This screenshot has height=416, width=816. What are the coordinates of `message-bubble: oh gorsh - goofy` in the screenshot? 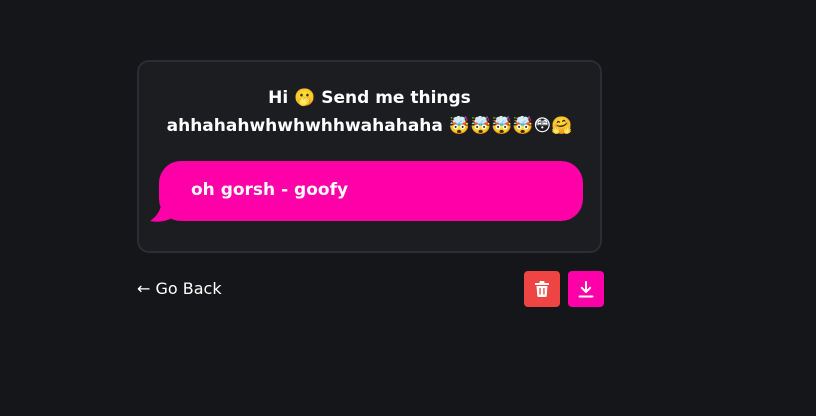 It's located at (371, 191).